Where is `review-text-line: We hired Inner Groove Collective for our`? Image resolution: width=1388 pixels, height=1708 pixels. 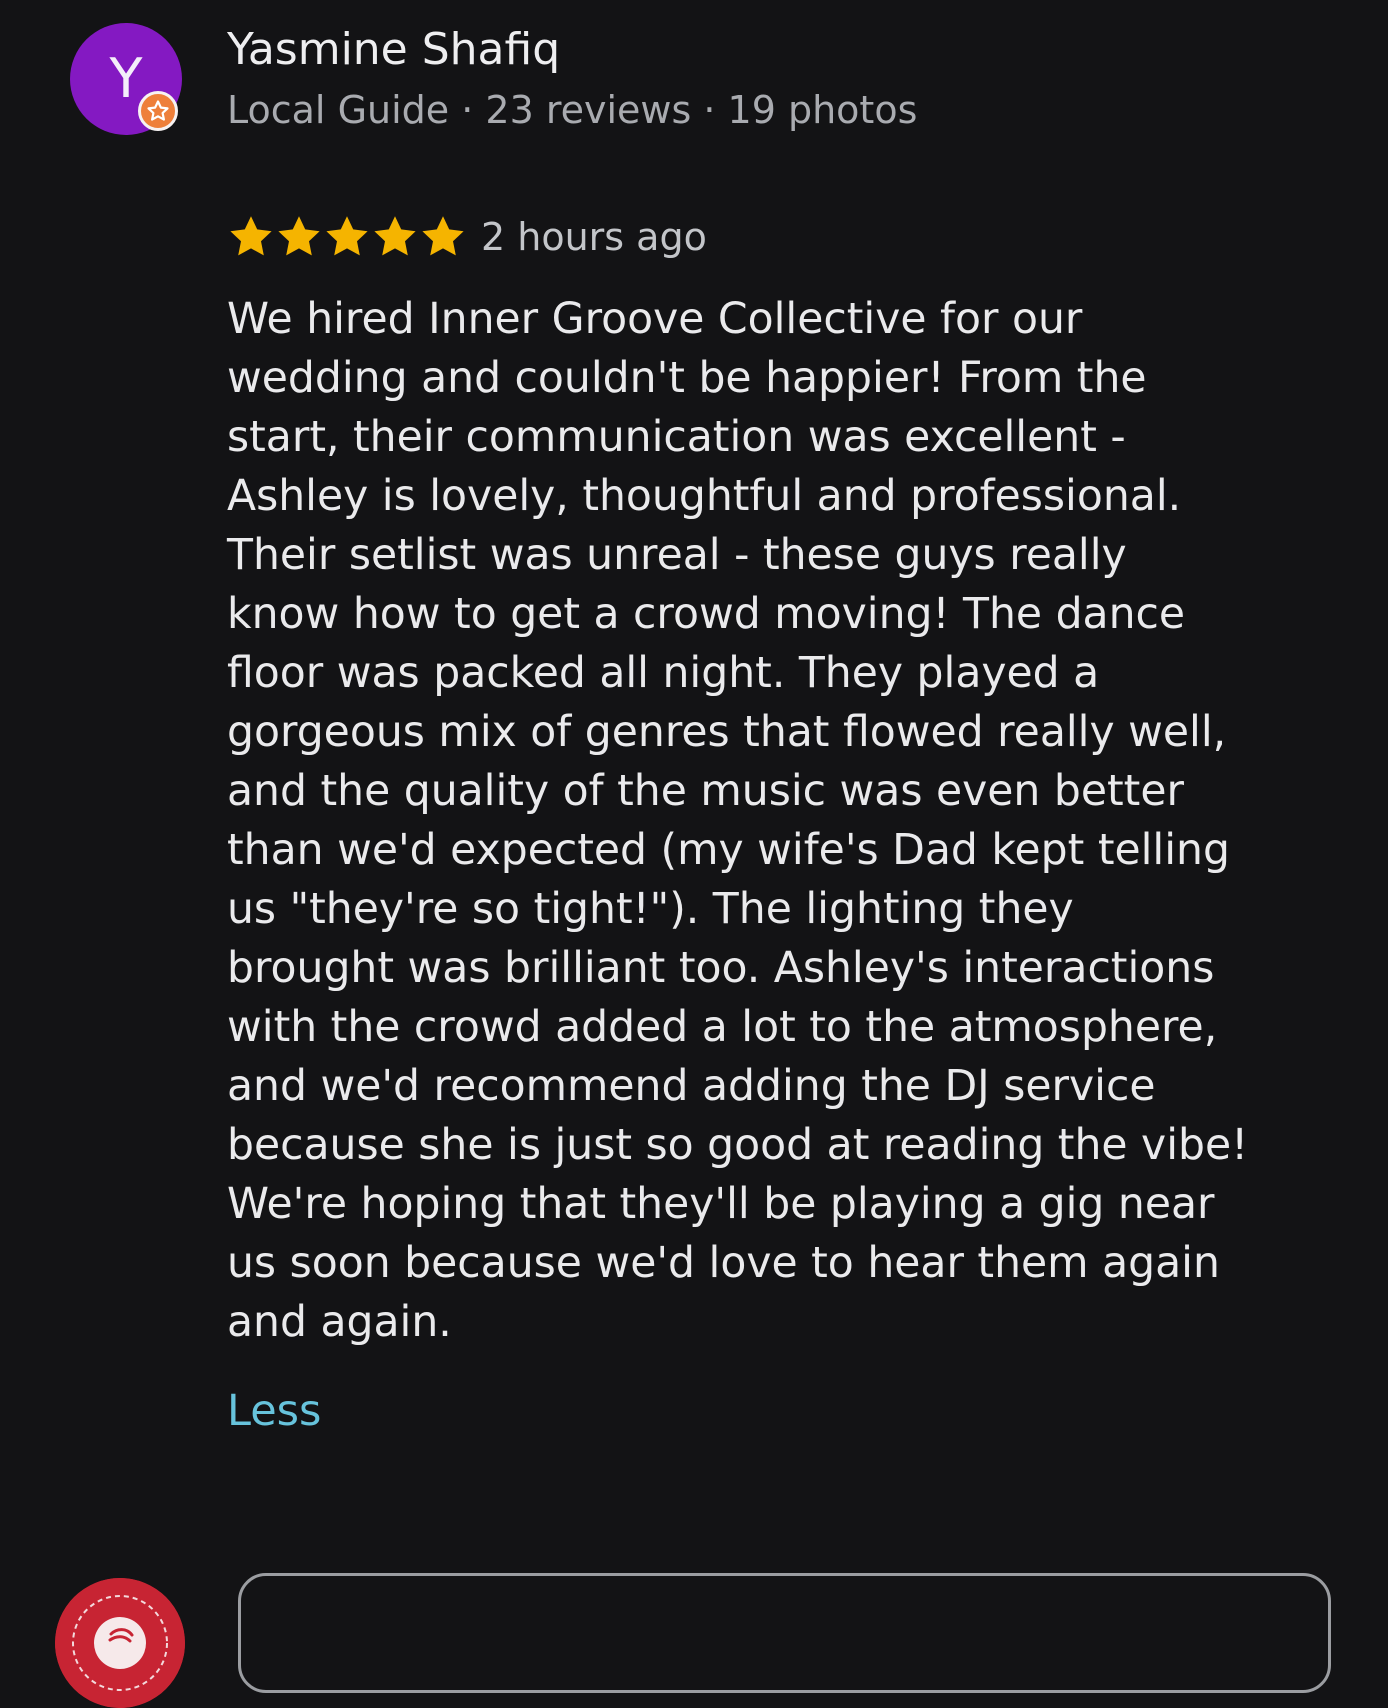
review-text-line: We hired Inner Groove Collective for our is located at coordinates (655, 319).